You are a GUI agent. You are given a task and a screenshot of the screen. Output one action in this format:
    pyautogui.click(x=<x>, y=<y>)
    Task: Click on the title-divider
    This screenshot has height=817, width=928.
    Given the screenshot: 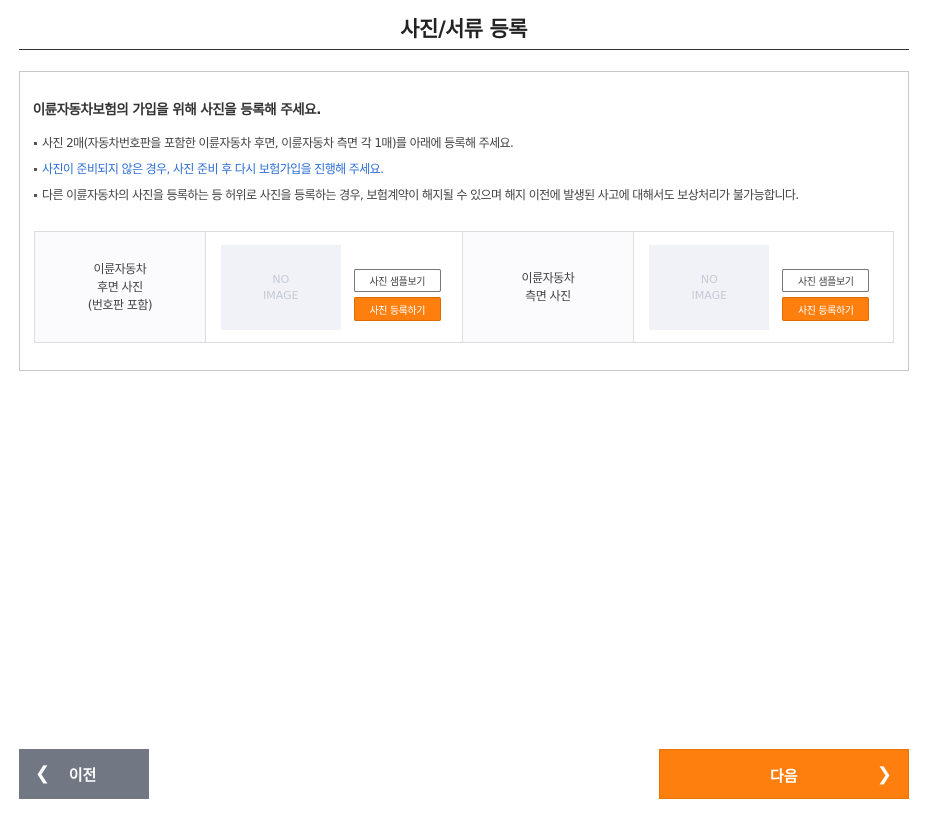 What is the action you would take?
    pyautogui.click(x=464, y=49)
    